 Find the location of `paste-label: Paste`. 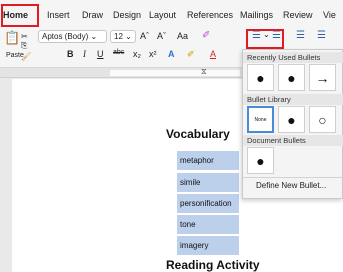

paste-label: Paste is located at coordinates (15, 55).